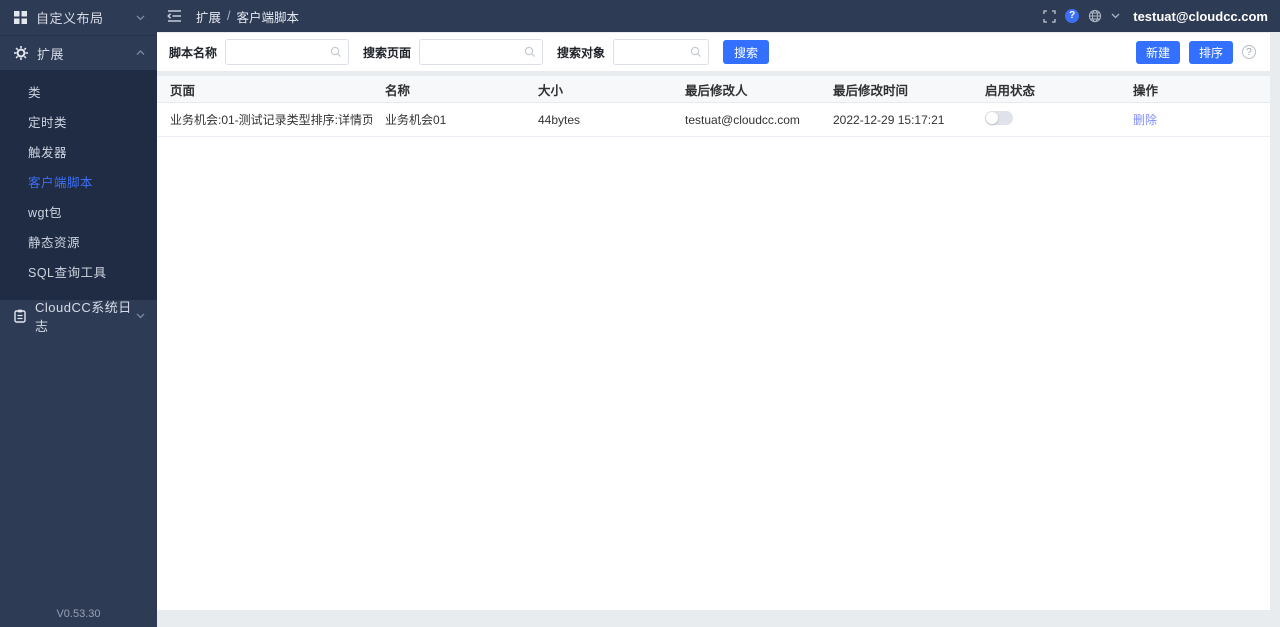 This screenshot has height=627, width=1280. Describe the element at coordinates (742, 119) in the screenshot. I see `cell-modified-by: testuat@cloudcc.com` at that location.